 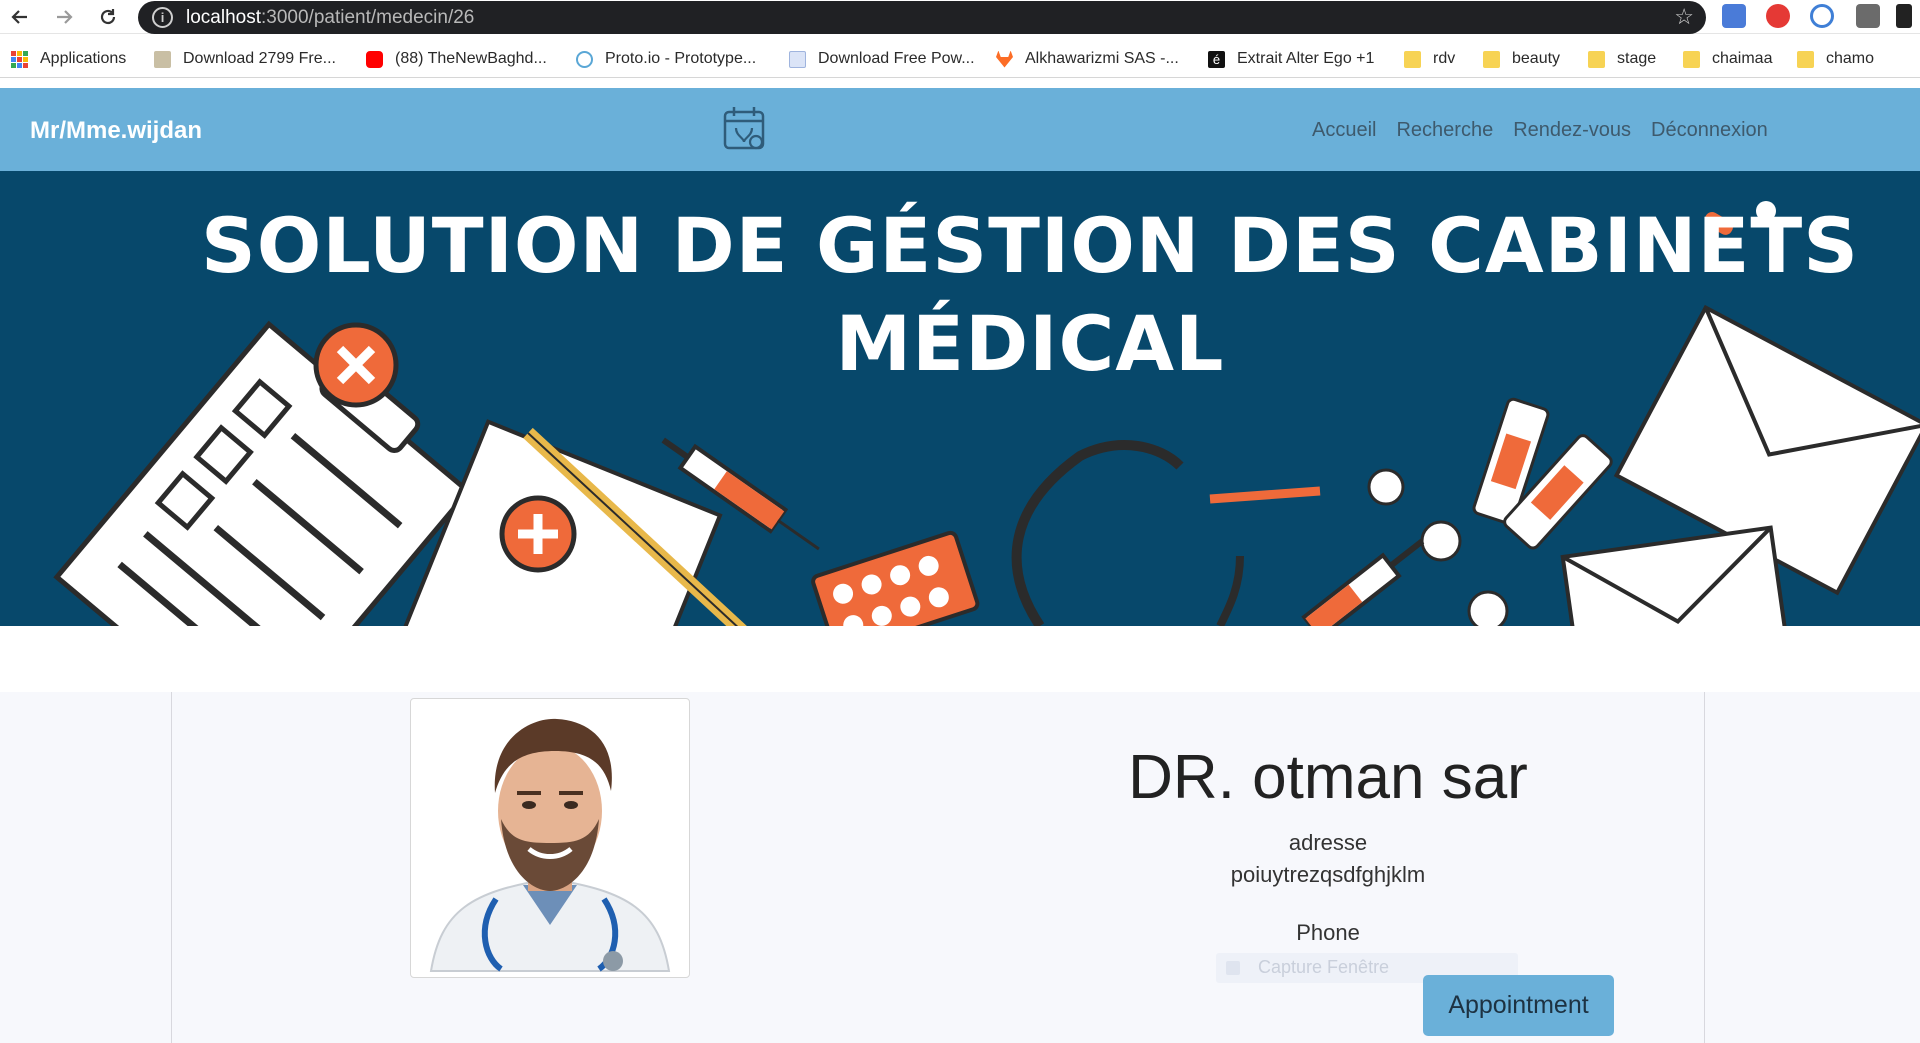 I want to click on doctor-photo-card, so click(x=550, y=838).